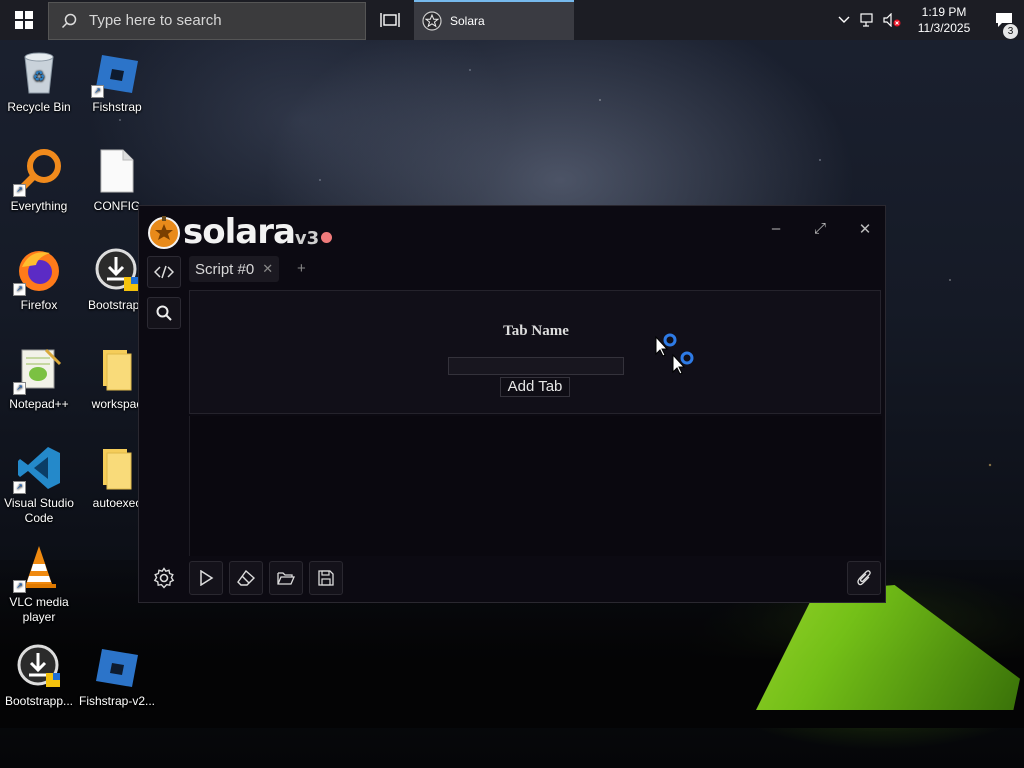 The height and width of the screenshot is (768, 1024). Describe the element at coordinates (38, 370) in the screenshot. I see `notepad-plus-plus-icon: ↗` at that location.